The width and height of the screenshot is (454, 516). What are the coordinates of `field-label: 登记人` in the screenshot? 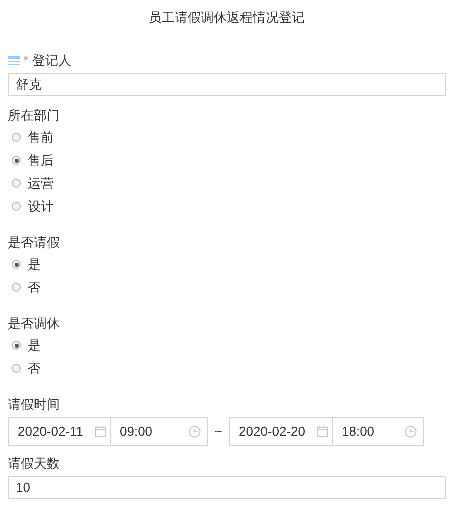 It's located at (52, 61).